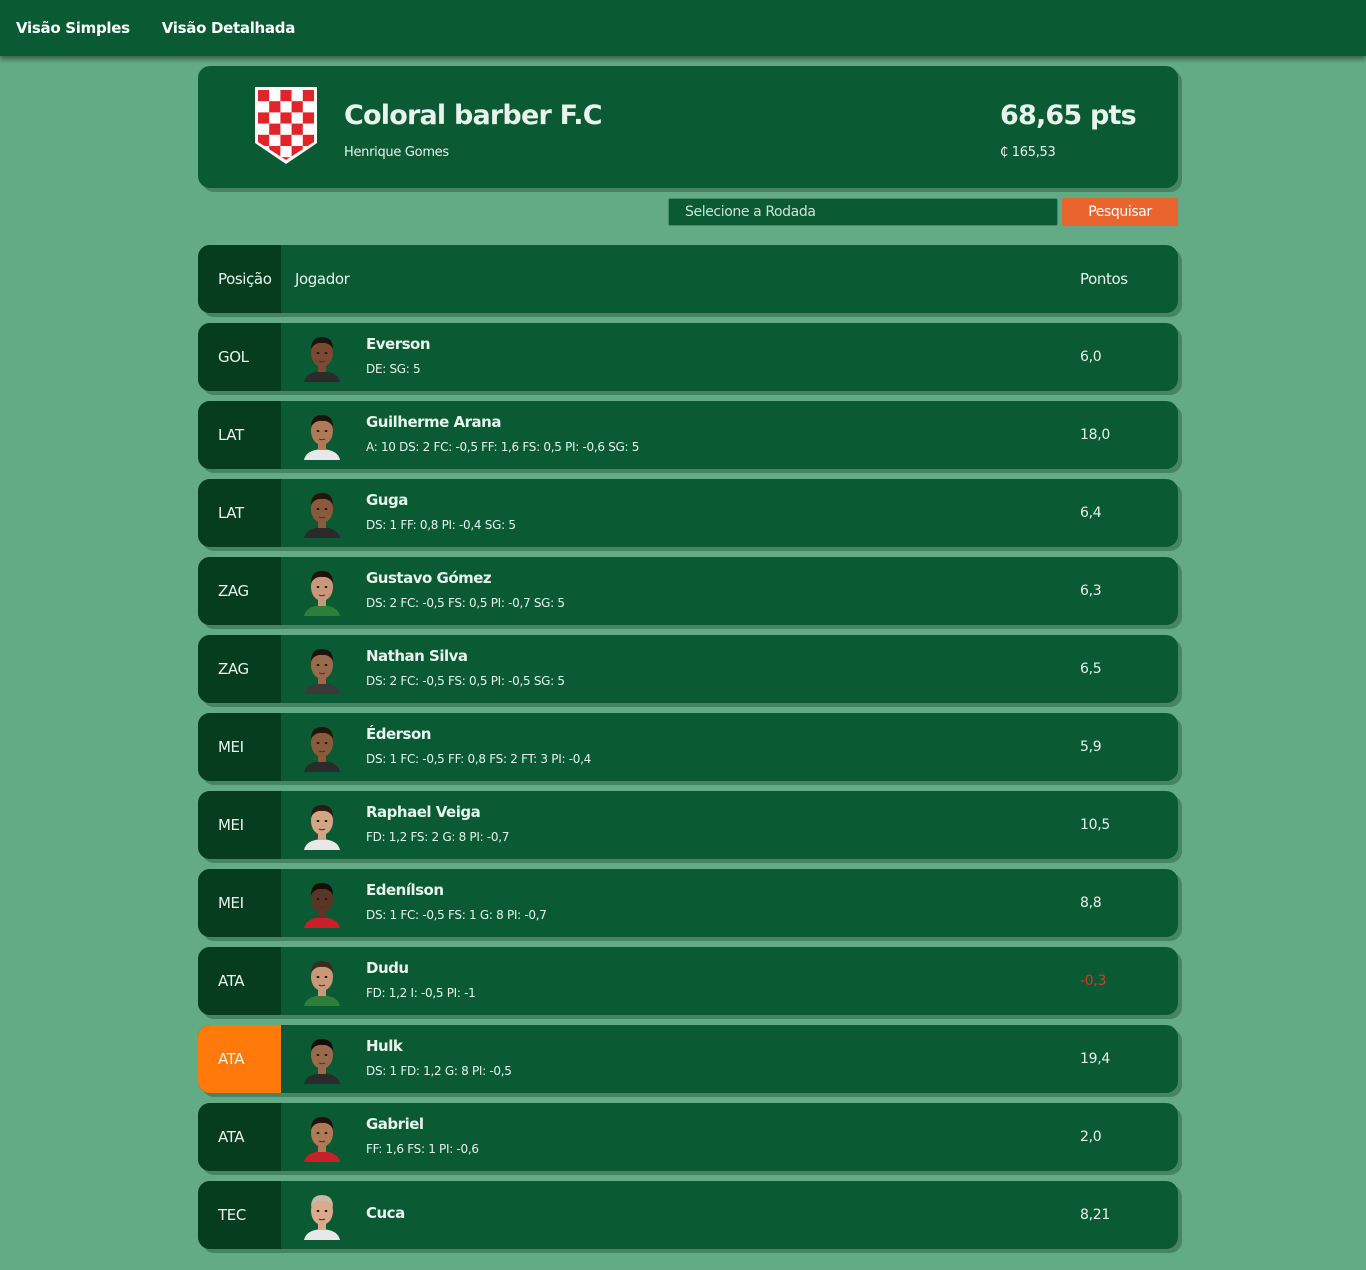 This screenshot has height=1270, width=1366. Describe the element at coordinates (465, 681) in the screenshot. I see `player-stats: DS: 2 FC: -0,5 FS: 0,5 PI: -0,5 SG: 5` at that location.